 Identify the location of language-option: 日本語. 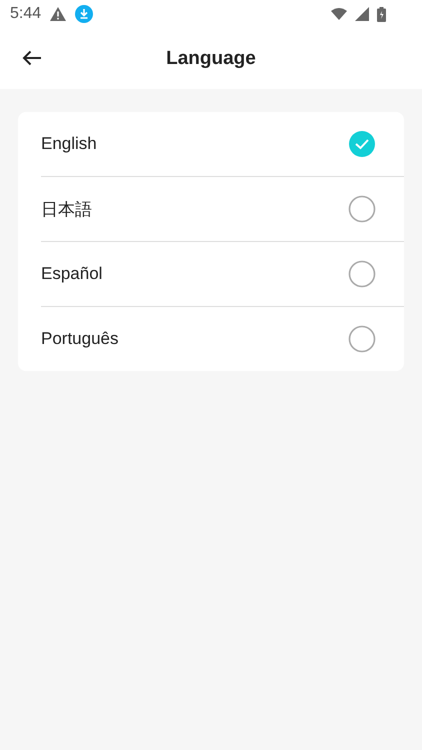
(222, 208).